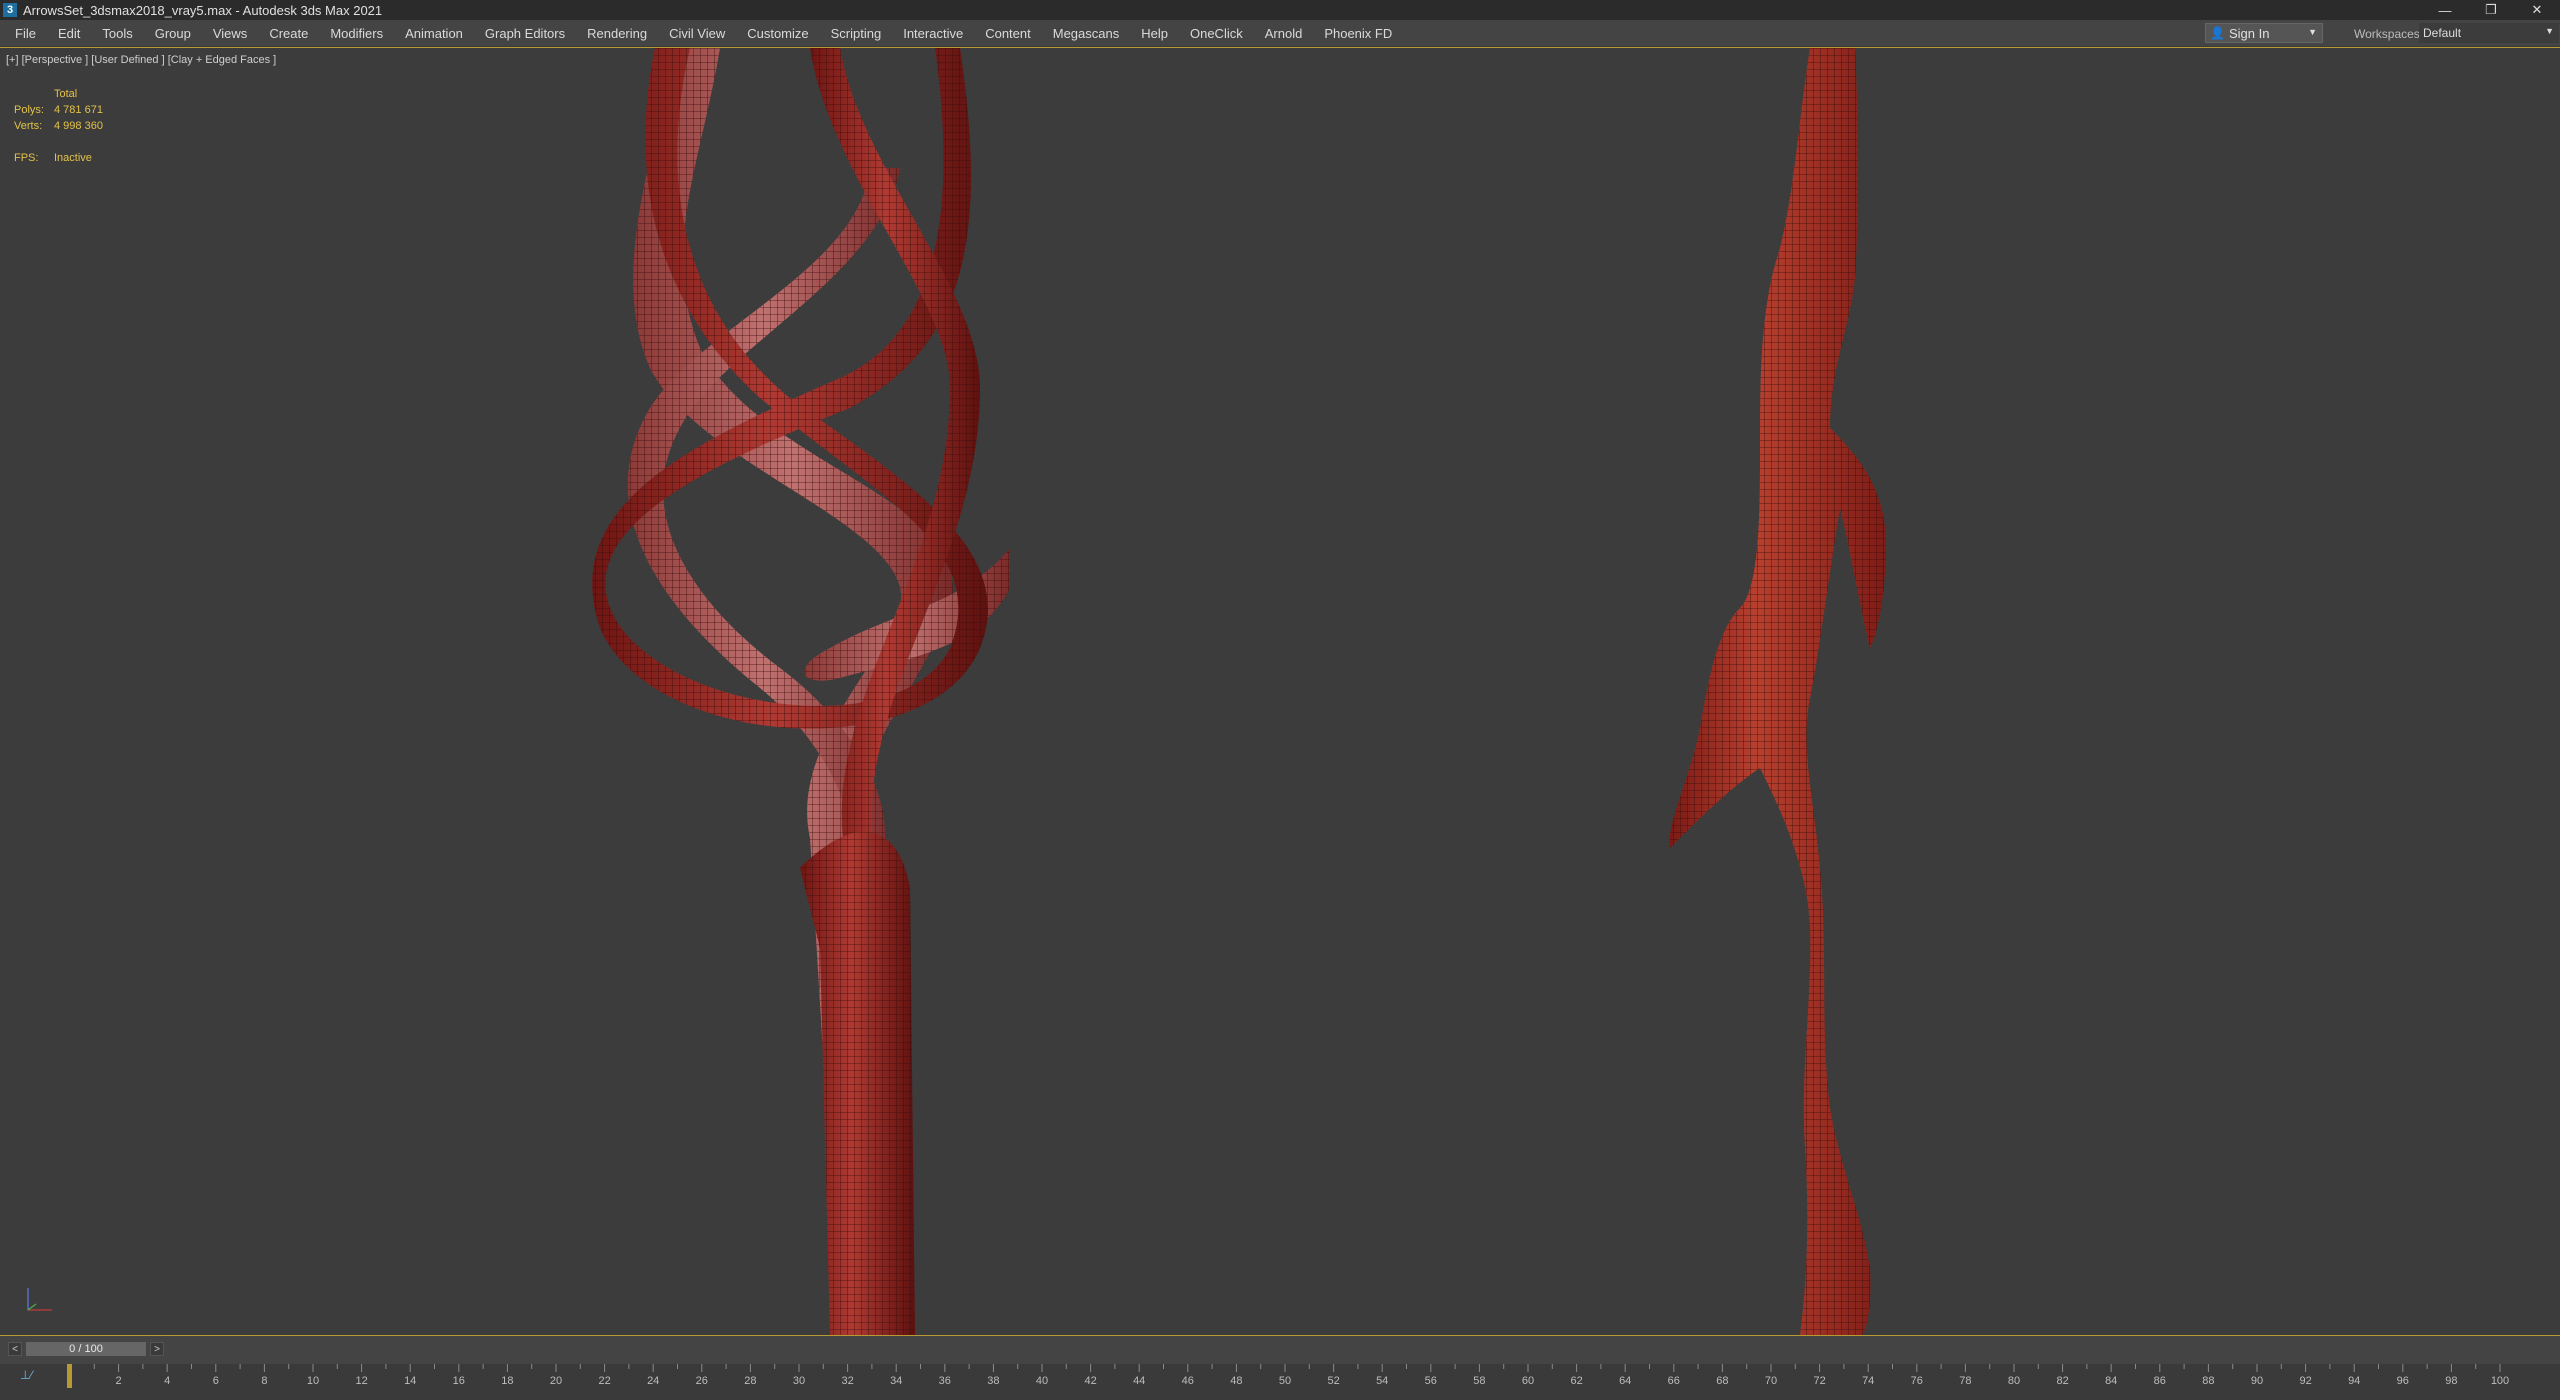  Describe the element at coordinates (2537, 10) in the screenshot. I see `close-button: ✕` at that location.